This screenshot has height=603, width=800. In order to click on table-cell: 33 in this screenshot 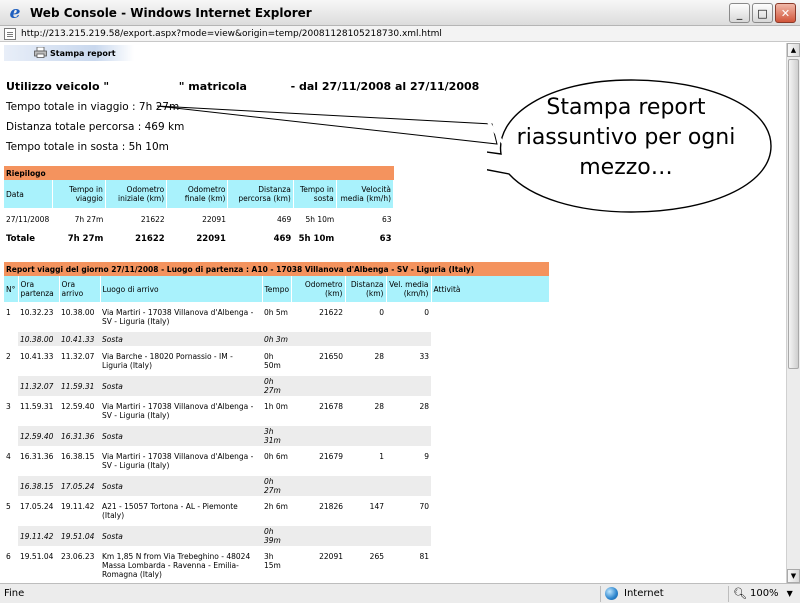, I will do `click(424, 356)`.